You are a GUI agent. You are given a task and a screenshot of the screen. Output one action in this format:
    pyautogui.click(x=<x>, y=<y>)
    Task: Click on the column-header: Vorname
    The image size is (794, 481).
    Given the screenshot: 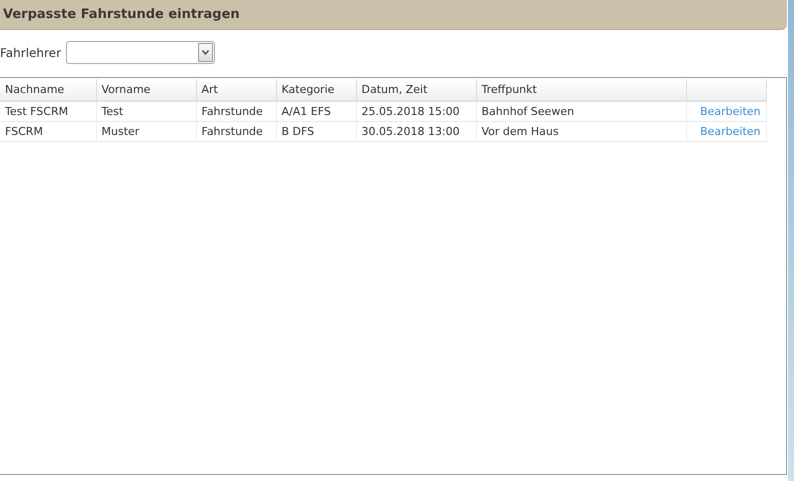 What is the action you would take?
    pyautogui.click(x=146, y=90)
    